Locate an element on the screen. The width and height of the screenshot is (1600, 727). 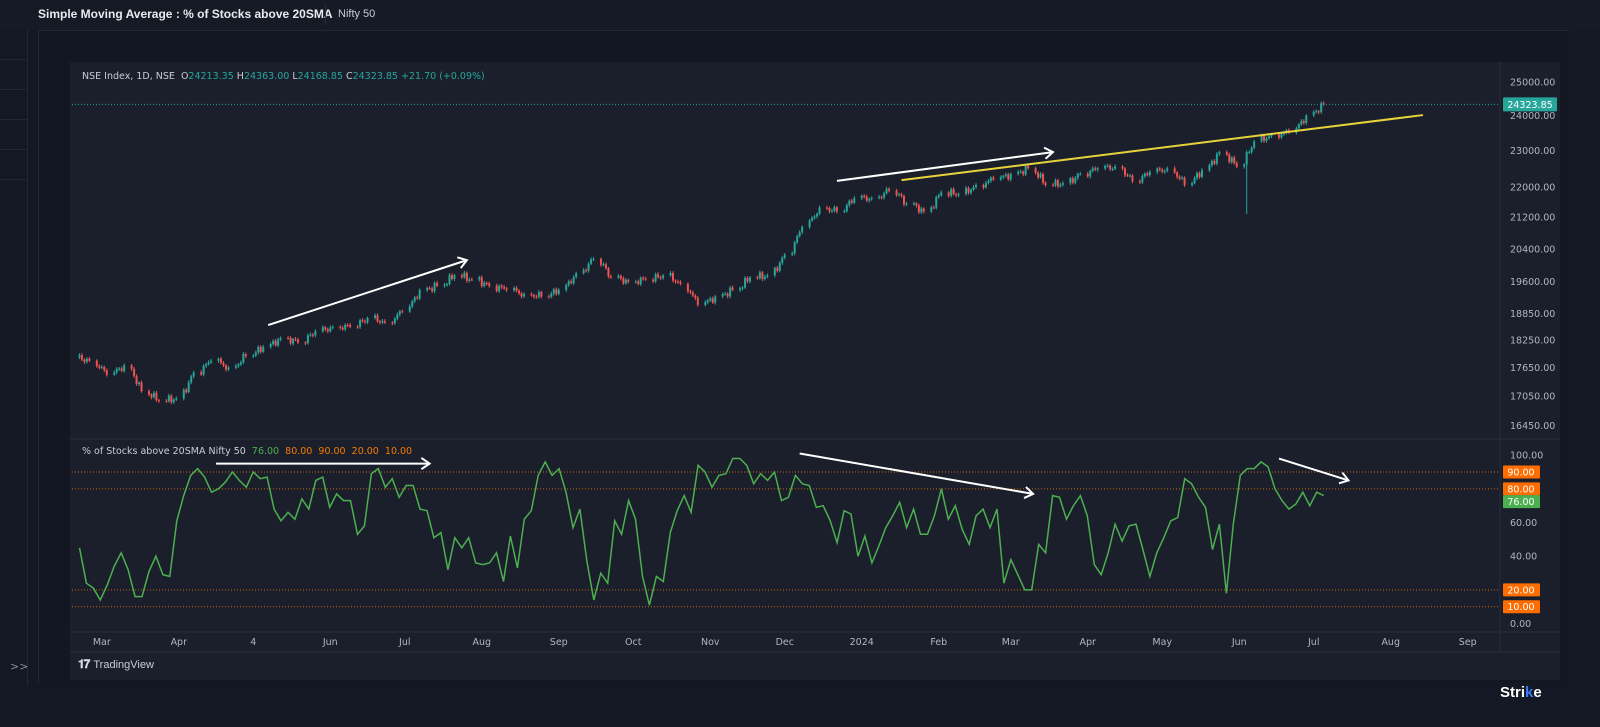
time-tick-label: Apr is located at coordinates (1088, 642).